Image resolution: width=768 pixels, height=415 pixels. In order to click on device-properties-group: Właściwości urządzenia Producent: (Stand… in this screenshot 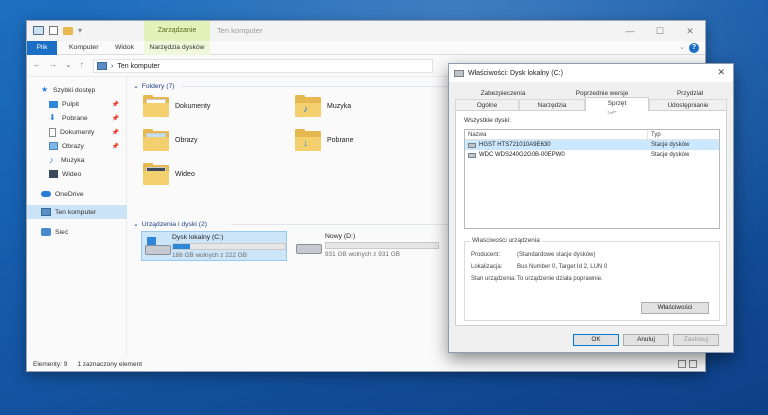, I will do `click(592, 279)`.